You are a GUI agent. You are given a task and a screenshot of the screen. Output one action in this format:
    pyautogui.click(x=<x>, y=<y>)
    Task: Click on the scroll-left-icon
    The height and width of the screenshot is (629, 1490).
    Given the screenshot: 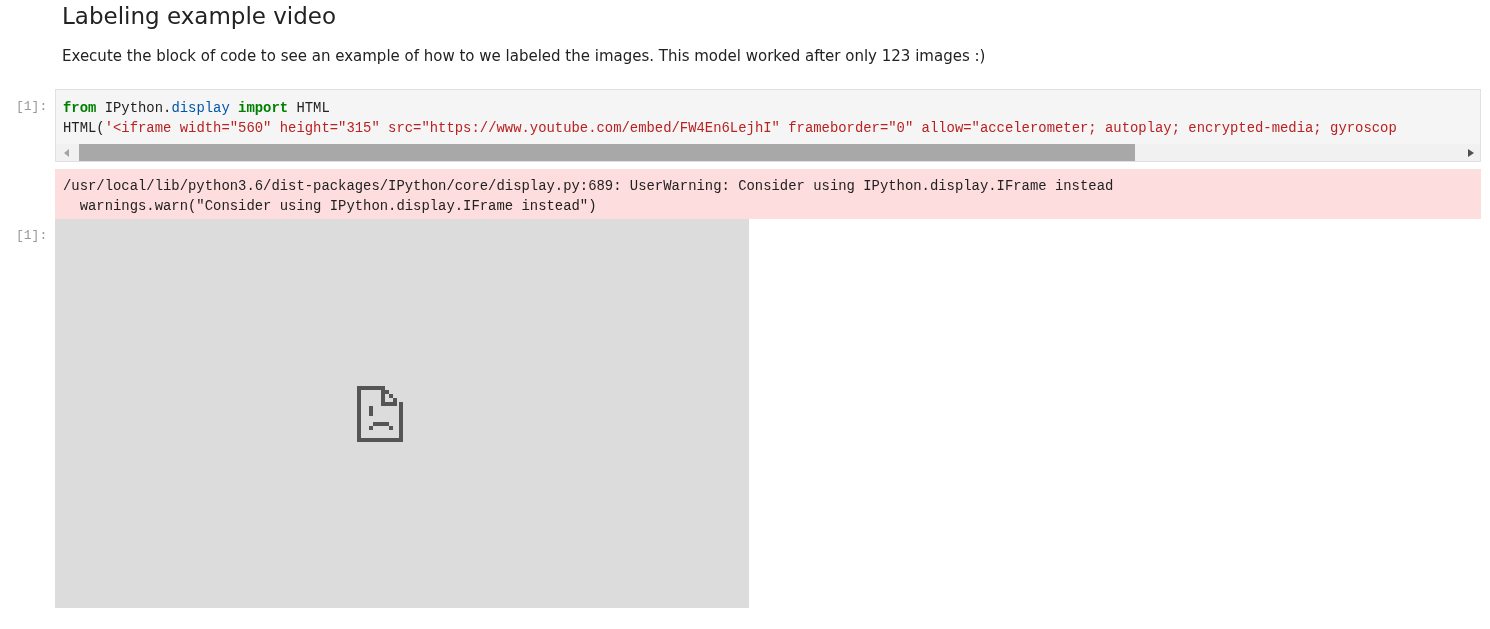 What is the action you would take?
    pyautogui.click(x=67, y=152)
    